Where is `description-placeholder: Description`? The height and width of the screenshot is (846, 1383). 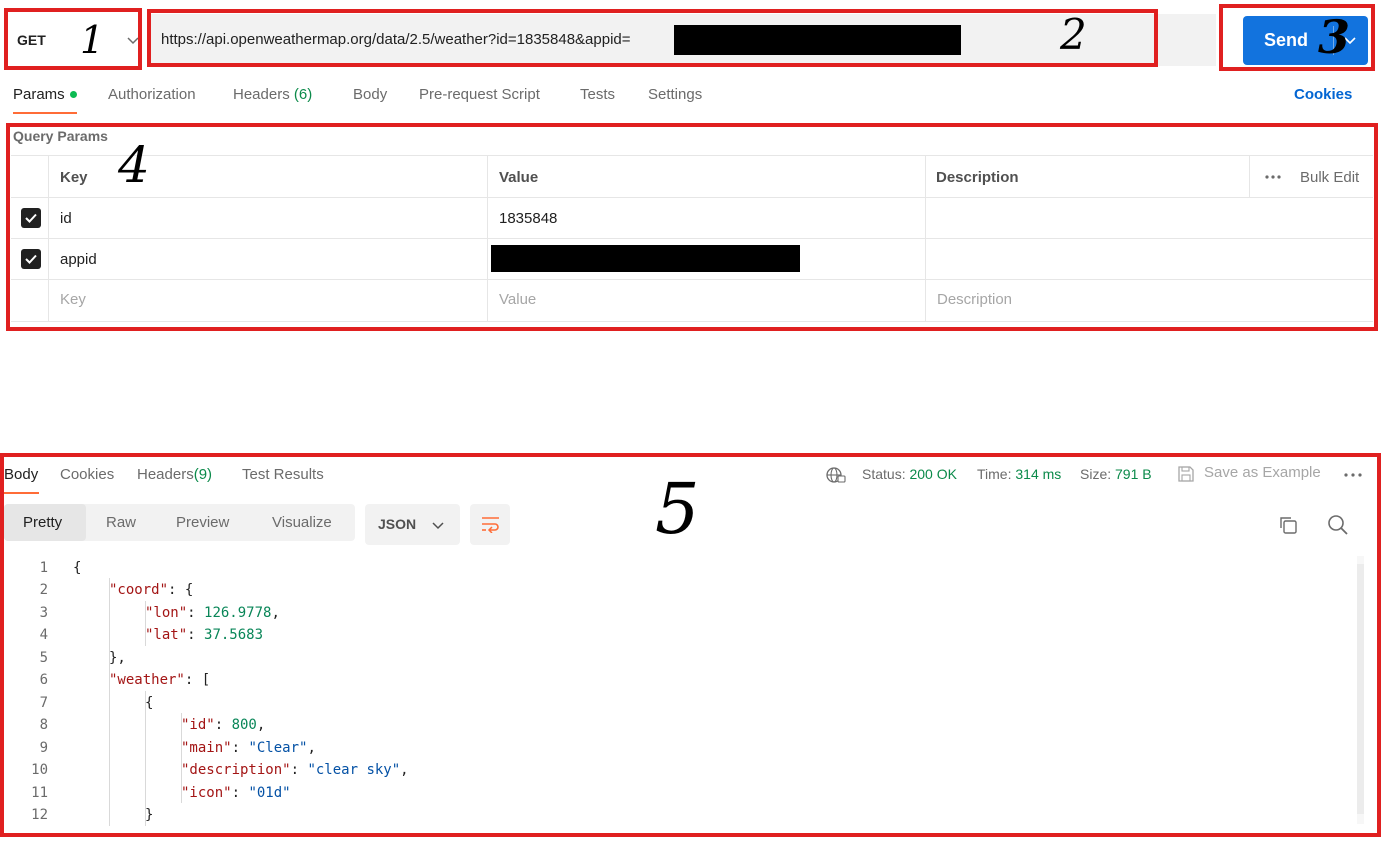 description-placeholder: Description is located at coordinates (974, 299).